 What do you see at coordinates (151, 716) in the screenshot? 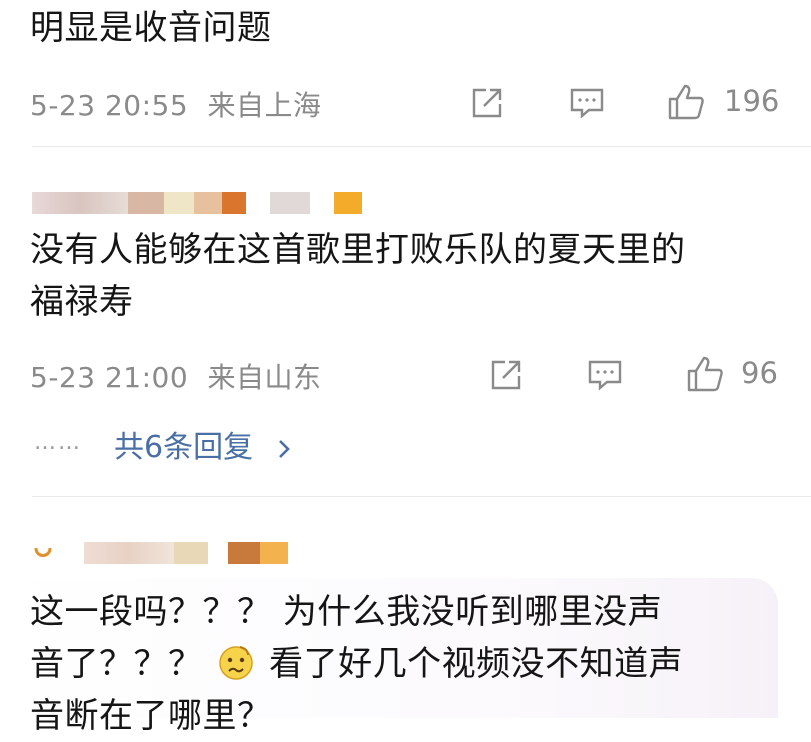
I see `comment-3-text-line-3: 音断在了哪里？` at bounding box center [151, 716].